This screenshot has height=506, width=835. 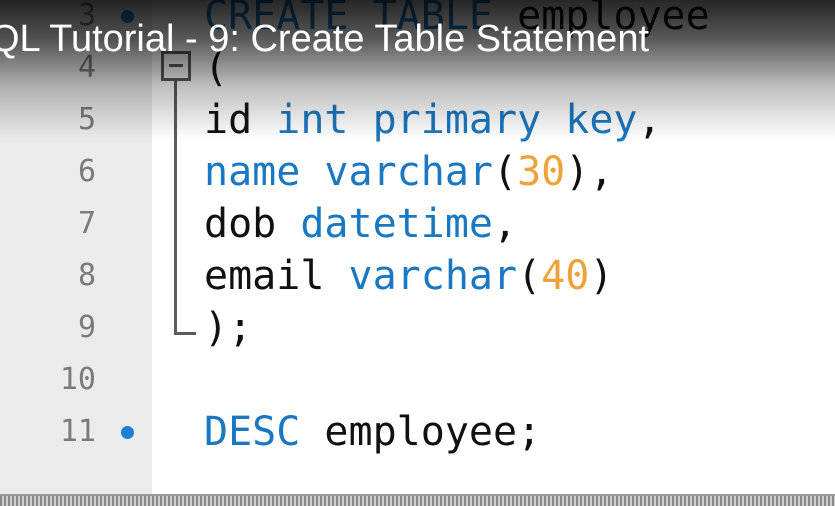 What do you see at coordinates (86, 327) in the screenshot?
I see `line-number: 9` at bounding box center [86, 327].